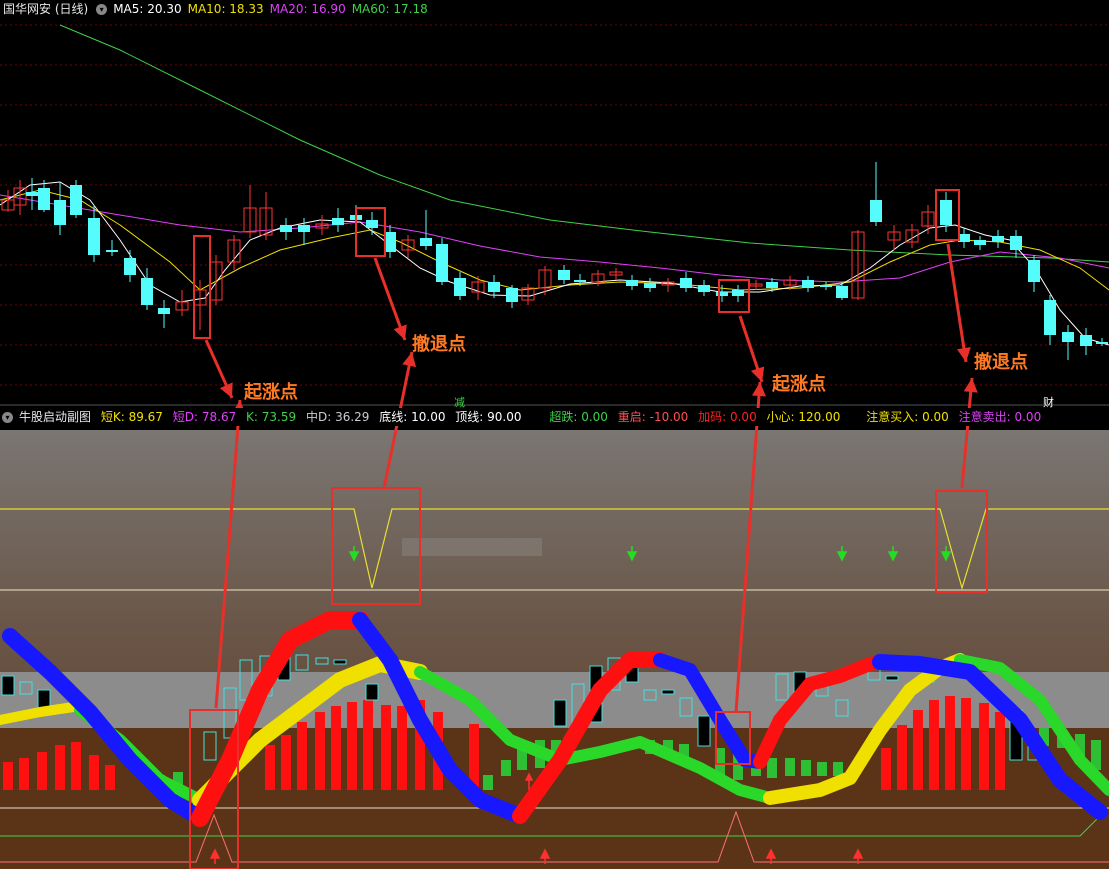 The width and height of the screenshot is (1109, 869). What do you see at coordinates (271, 417) in the screenshot?
I see `indicator-mid-k: K: 73.59` at bounding box center [271, 417].